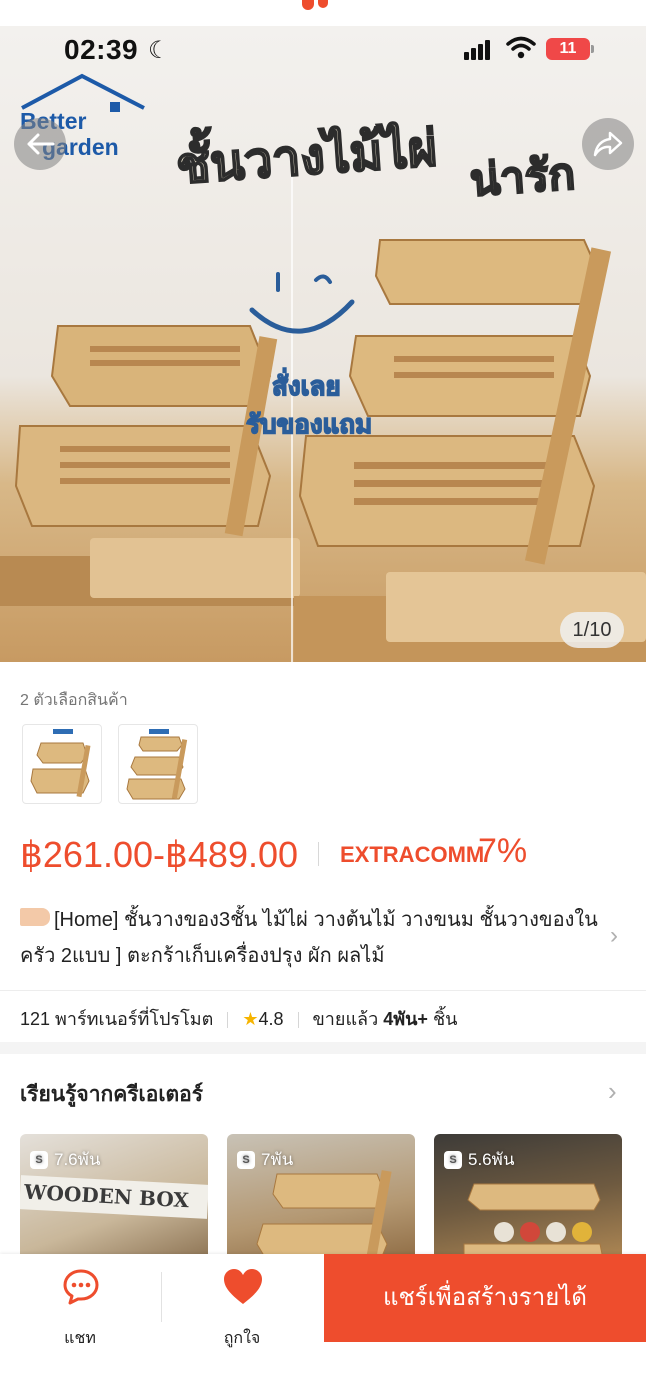 The image size is (646, 1400). I want to click on like-button: ถูกใจ, so click(242, 1305).